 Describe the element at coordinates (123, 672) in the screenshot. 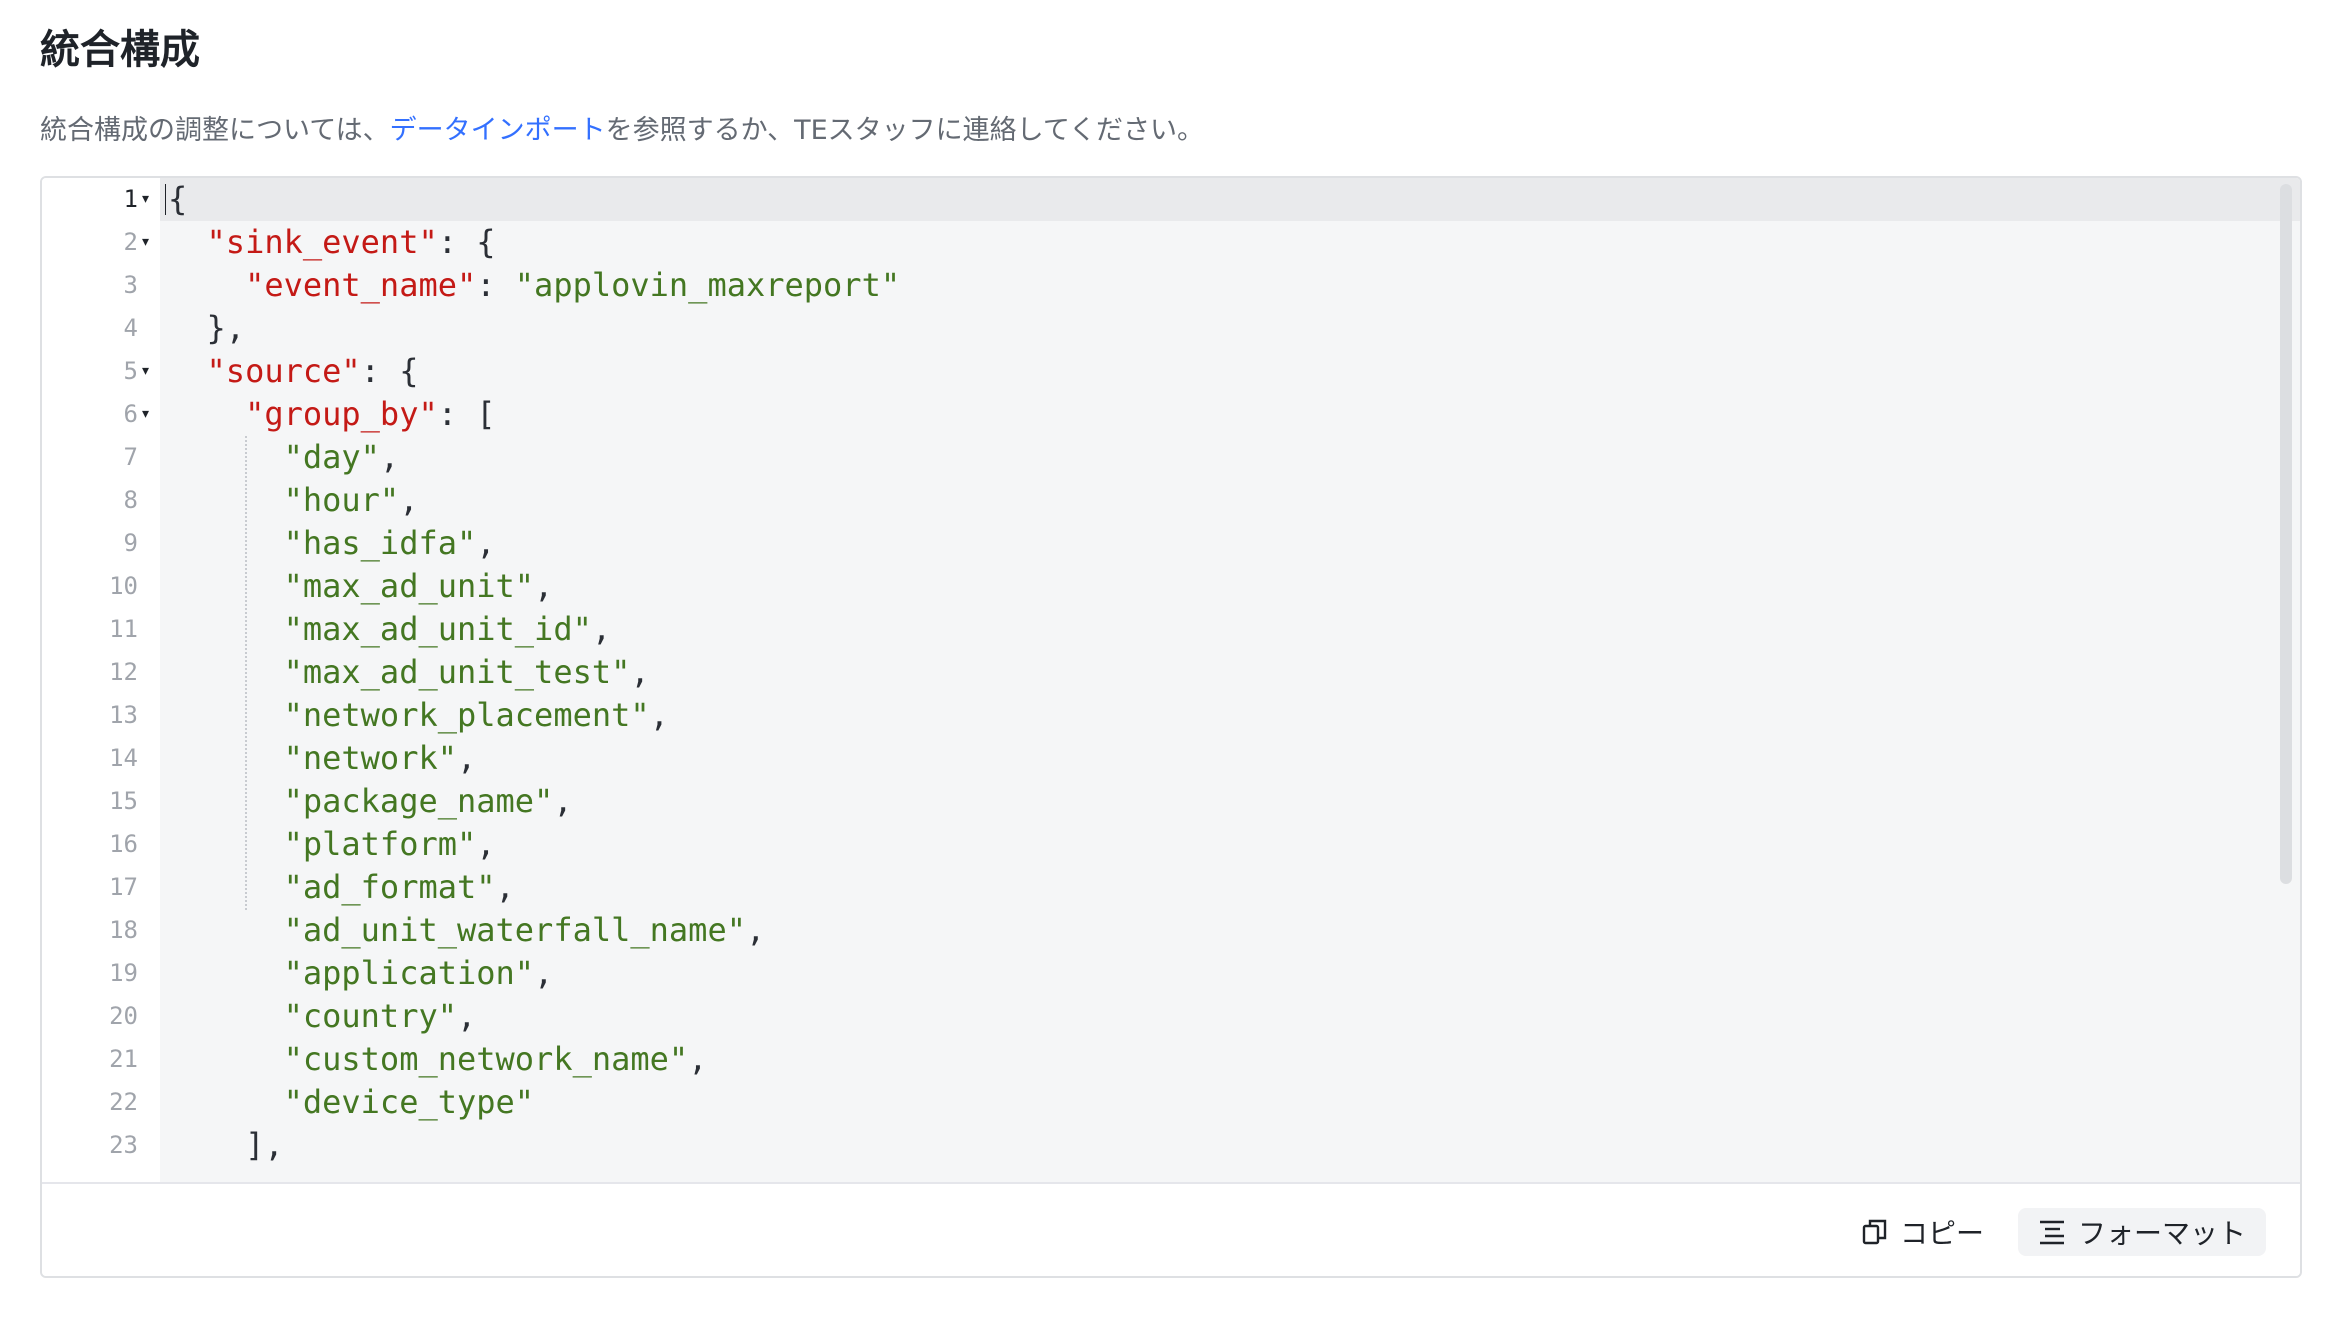

I see `line-number: 12` at that location.